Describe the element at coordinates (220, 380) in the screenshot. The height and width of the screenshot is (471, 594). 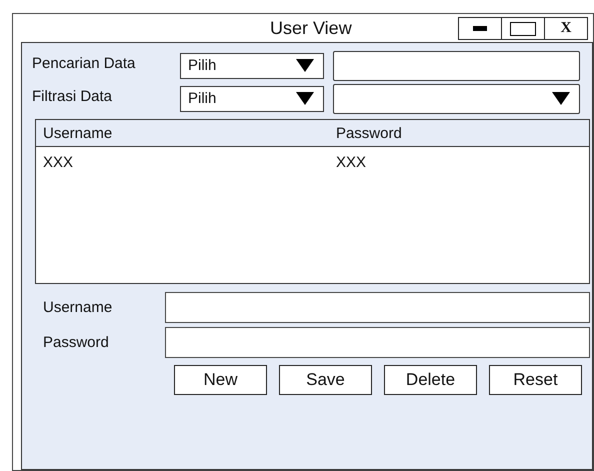
I see `action-button: New` at that location.